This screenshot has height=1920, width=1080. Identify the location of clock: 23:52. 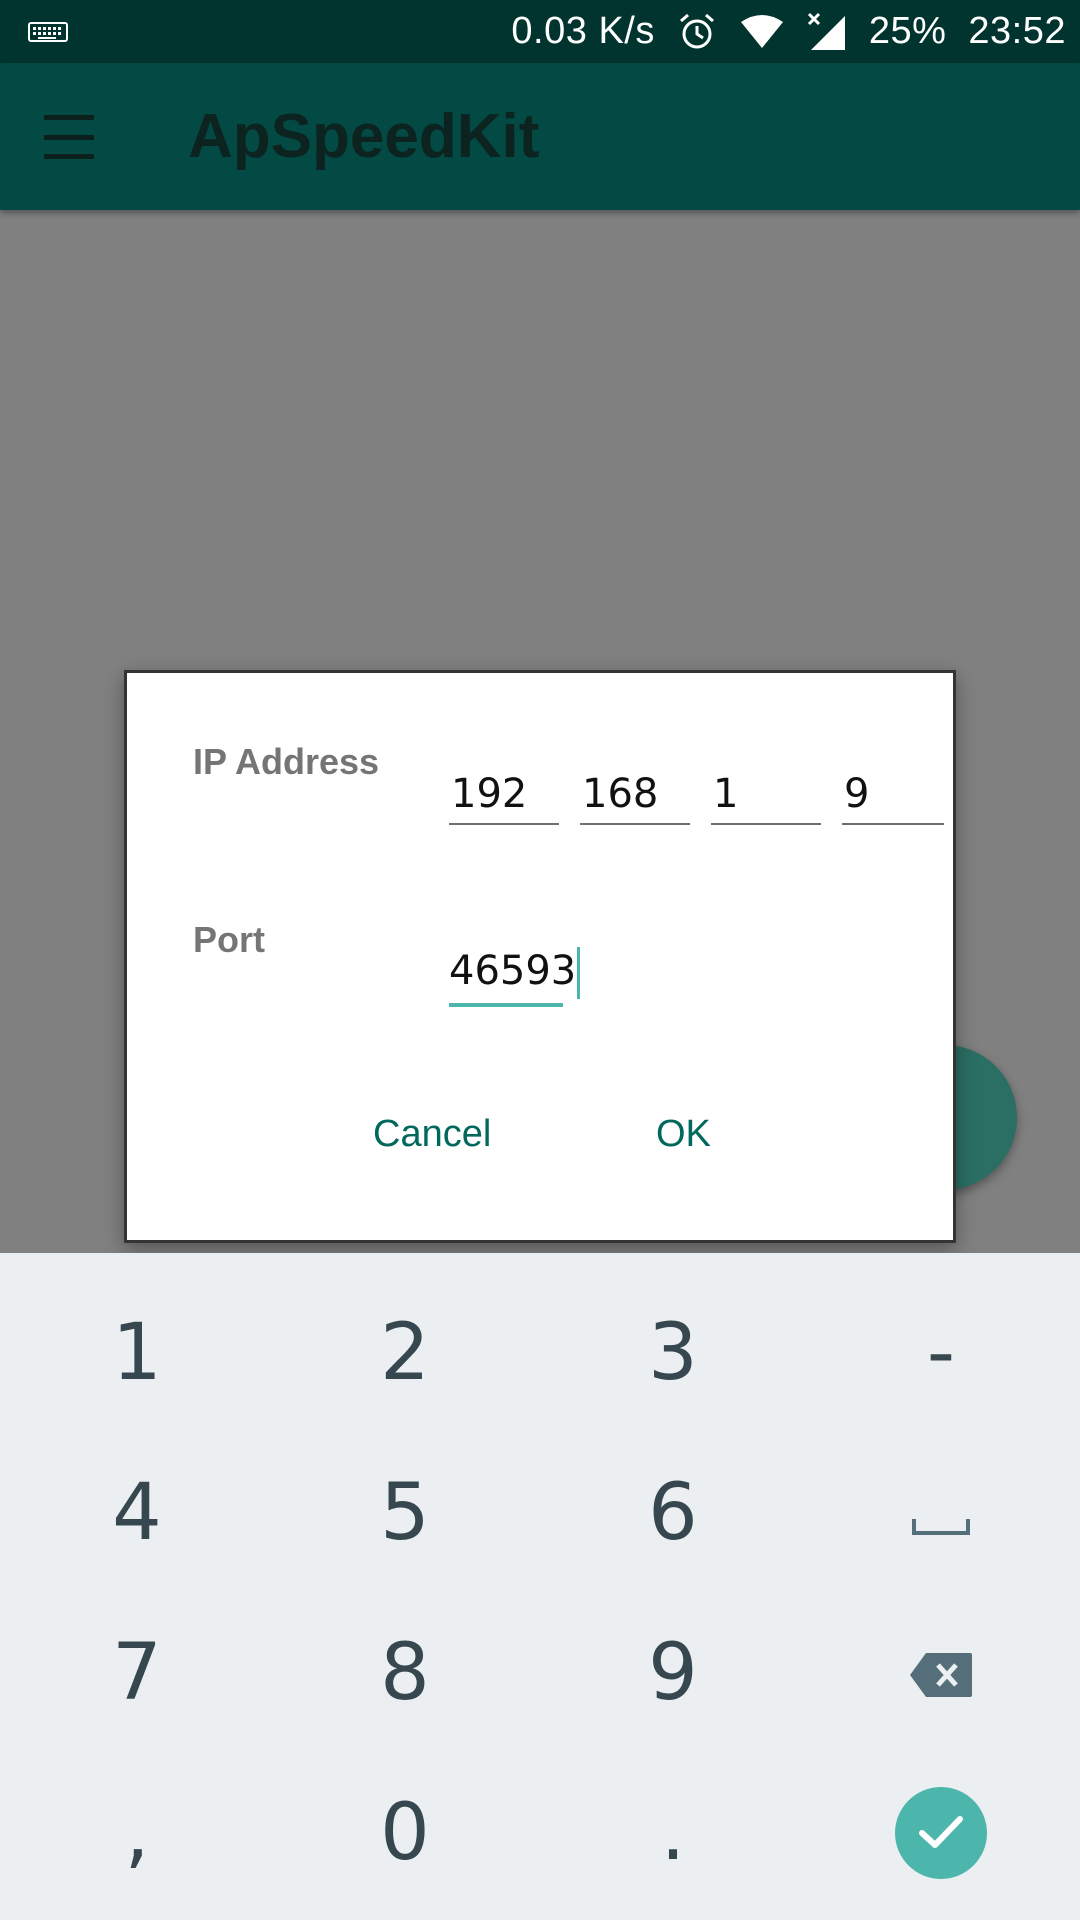
(1017, 31).